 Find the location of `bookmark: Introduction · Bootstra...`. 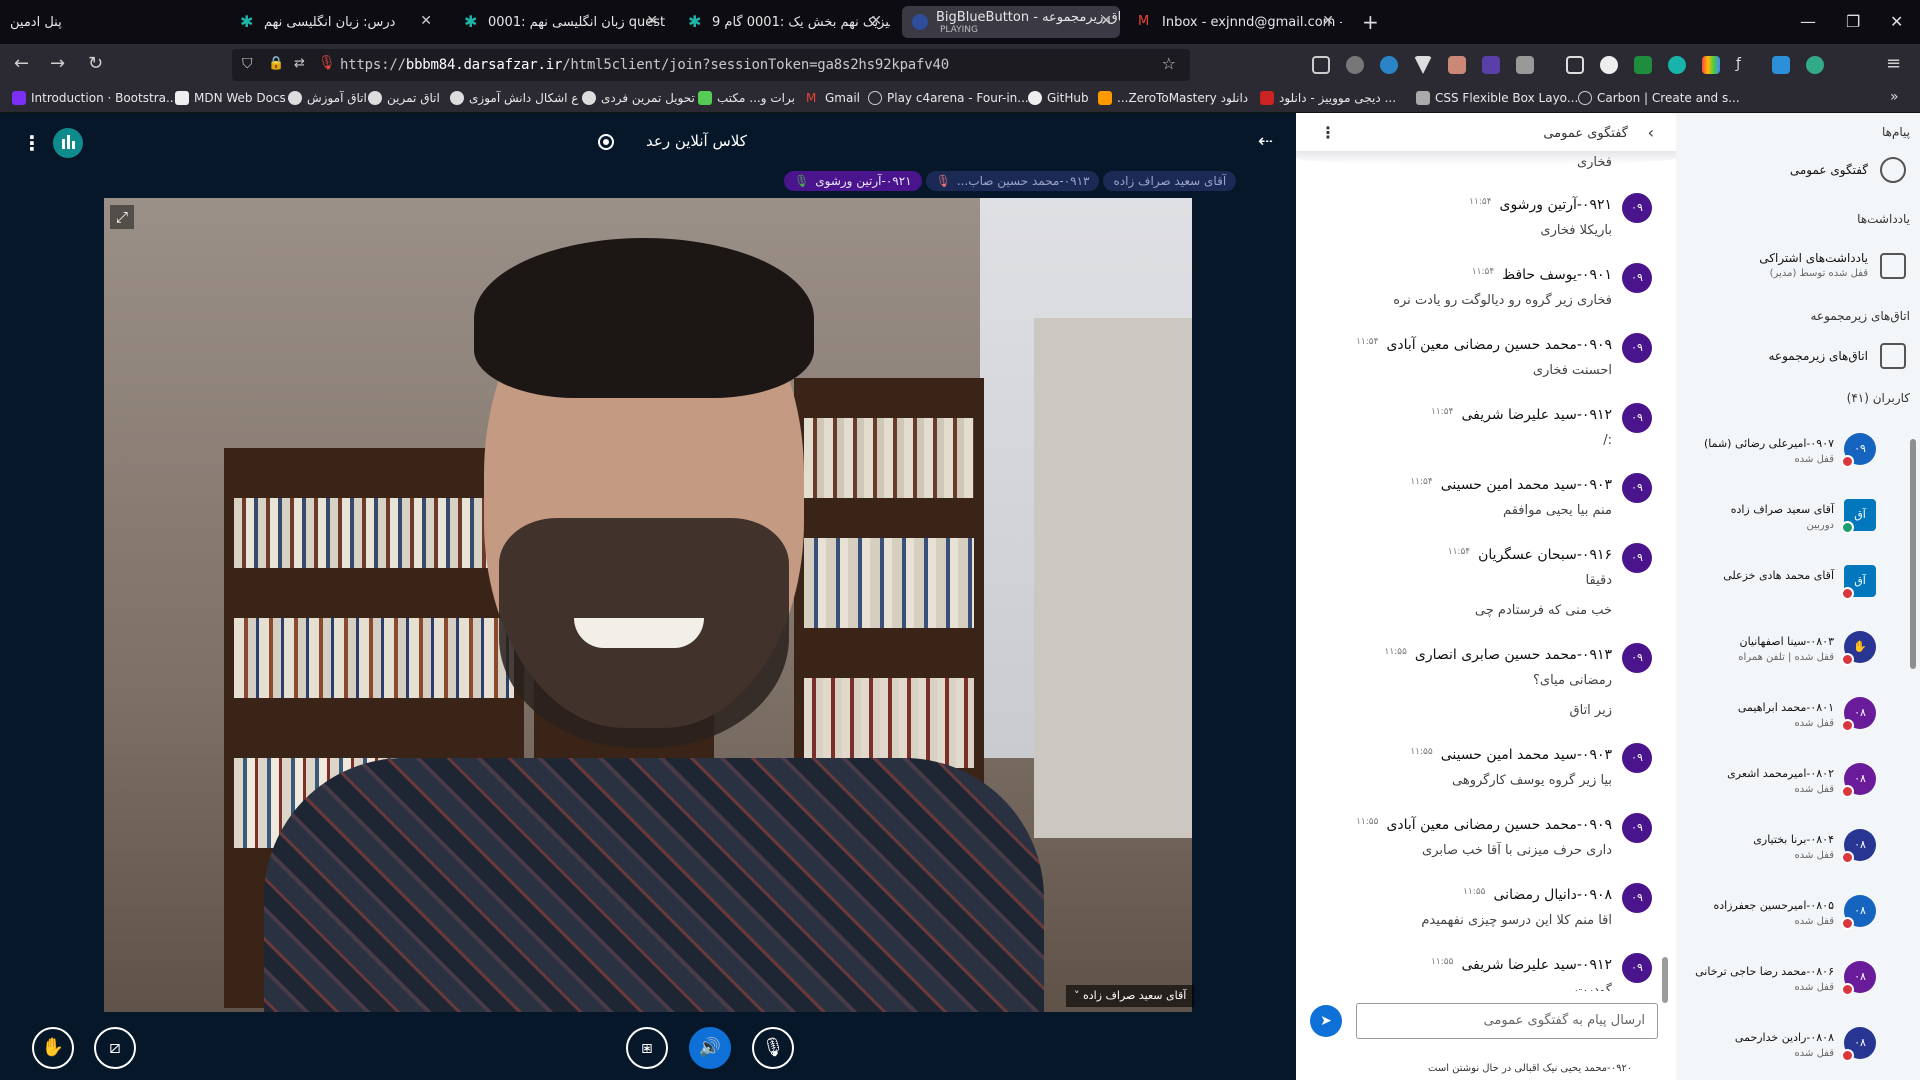

bookmark: Introduction · Bootstra... is located at coordinates (94, 98).